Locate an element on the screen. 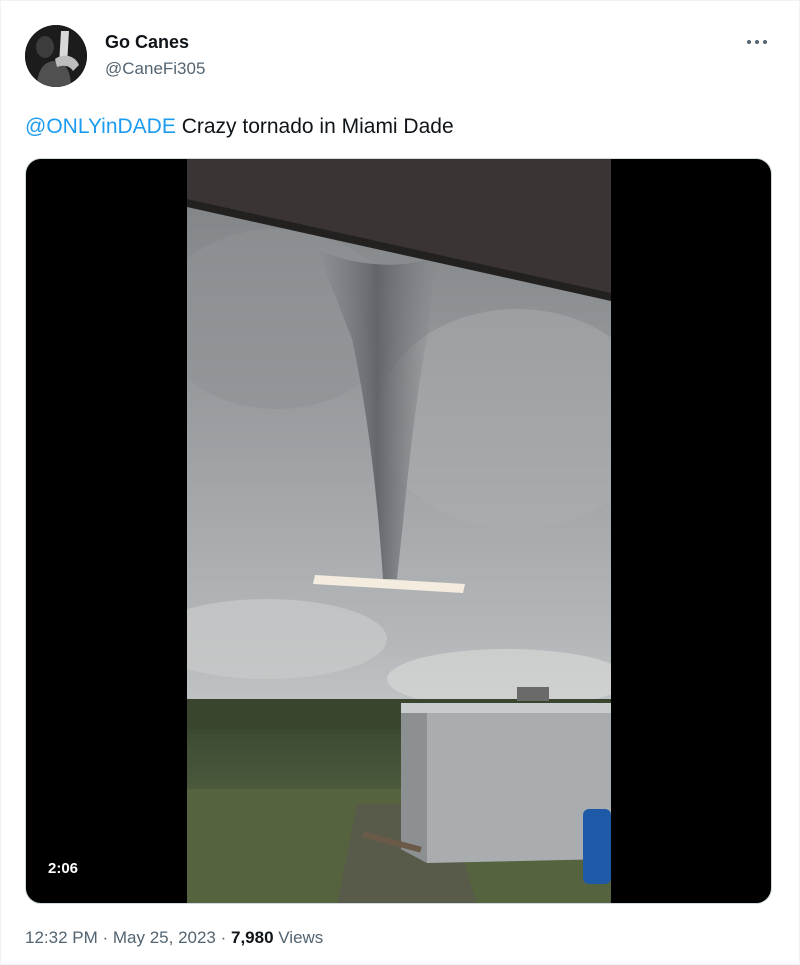 The height and width of the screenshot is (965, 800). tweet-text: @ONLYinDADE Crazy tornado in Miami Dade is located at coordinates (239, 127).